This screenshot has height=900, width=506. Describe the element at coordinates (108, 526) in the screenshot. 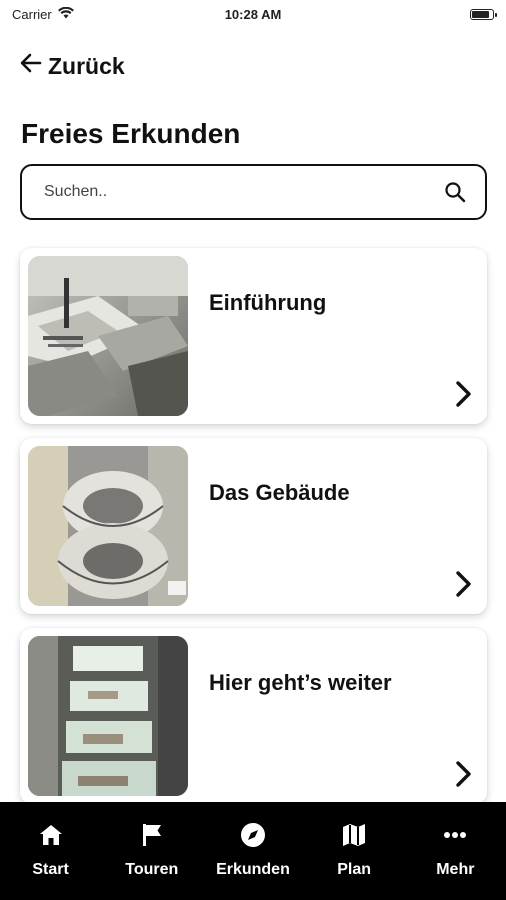

I see `spiral-staircase-photo` at that location.